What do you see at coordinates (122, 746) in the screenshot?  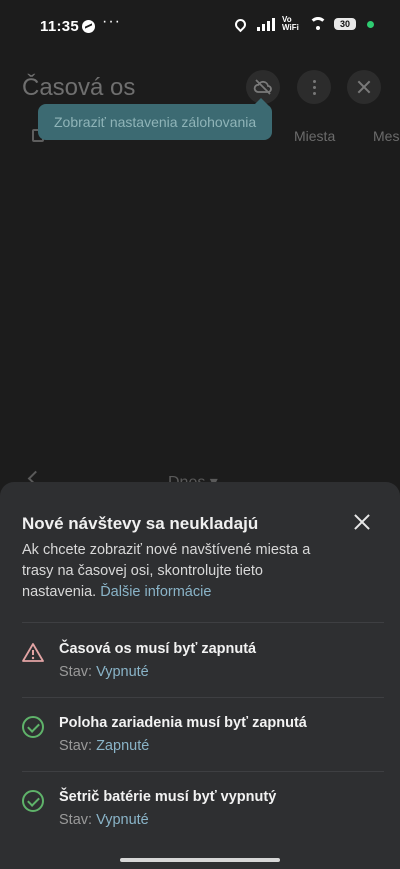 I see `status-value: Zapnuté` at bounding box center [122, 746].